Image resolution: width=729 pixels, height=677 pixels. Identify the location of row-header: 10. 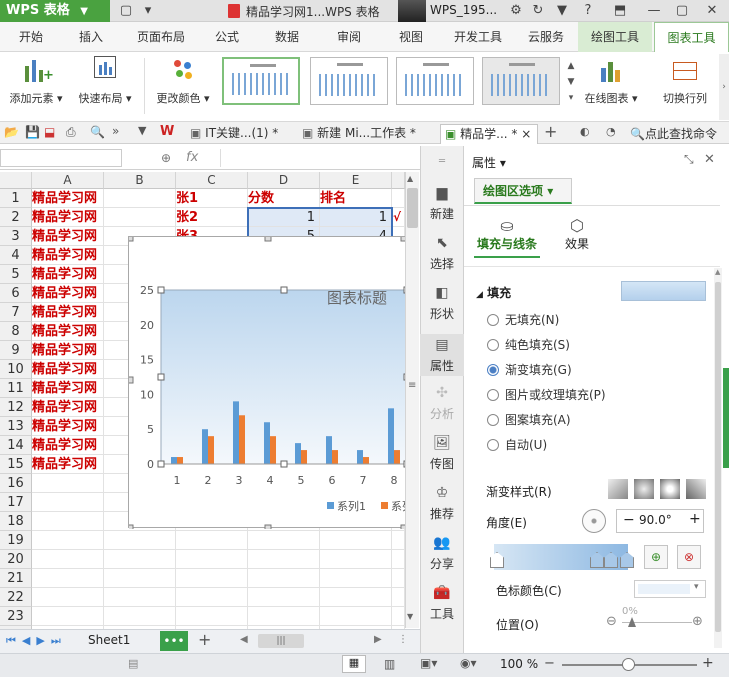
(16, 369).